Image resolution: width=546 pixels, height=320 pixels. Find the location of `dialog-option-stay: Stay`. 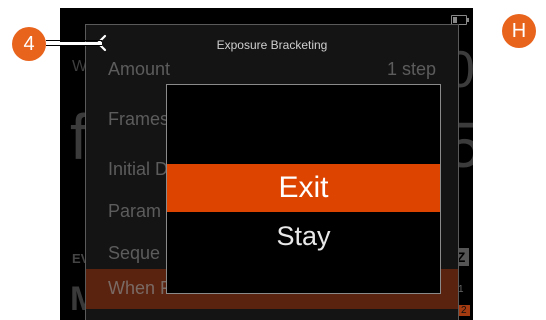

dialog-option-stay: Stay is located at coordinates (303, 236).